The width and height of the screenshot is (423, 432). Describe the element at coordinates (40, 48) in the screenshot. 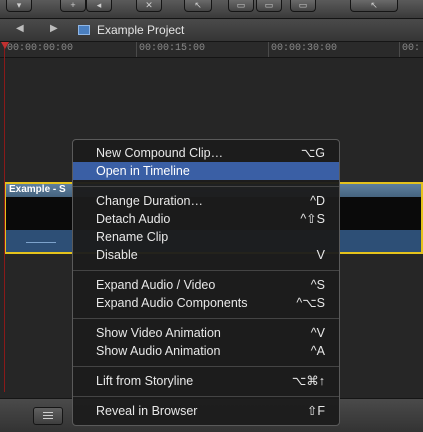

I see `ruler-timecode: 00:00:00:00` at that location.